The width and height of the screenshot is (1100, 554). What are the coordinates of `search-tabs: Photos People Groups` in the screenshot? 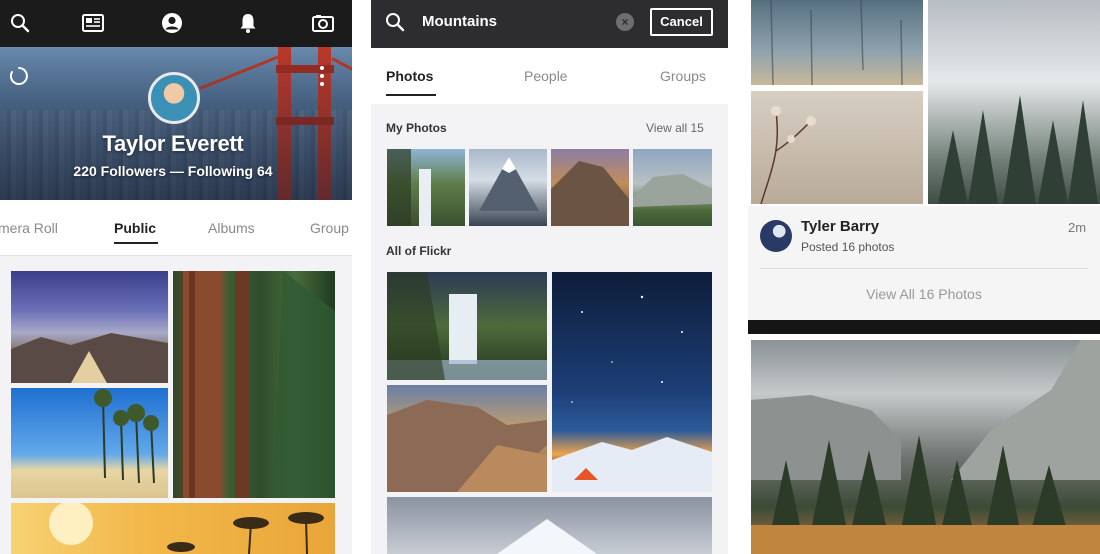 It's located at (549, 76).